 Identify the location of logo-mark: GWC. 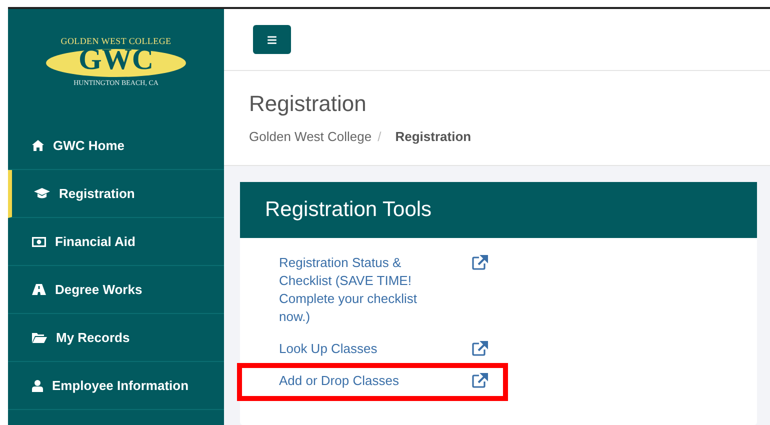
(116, 60).